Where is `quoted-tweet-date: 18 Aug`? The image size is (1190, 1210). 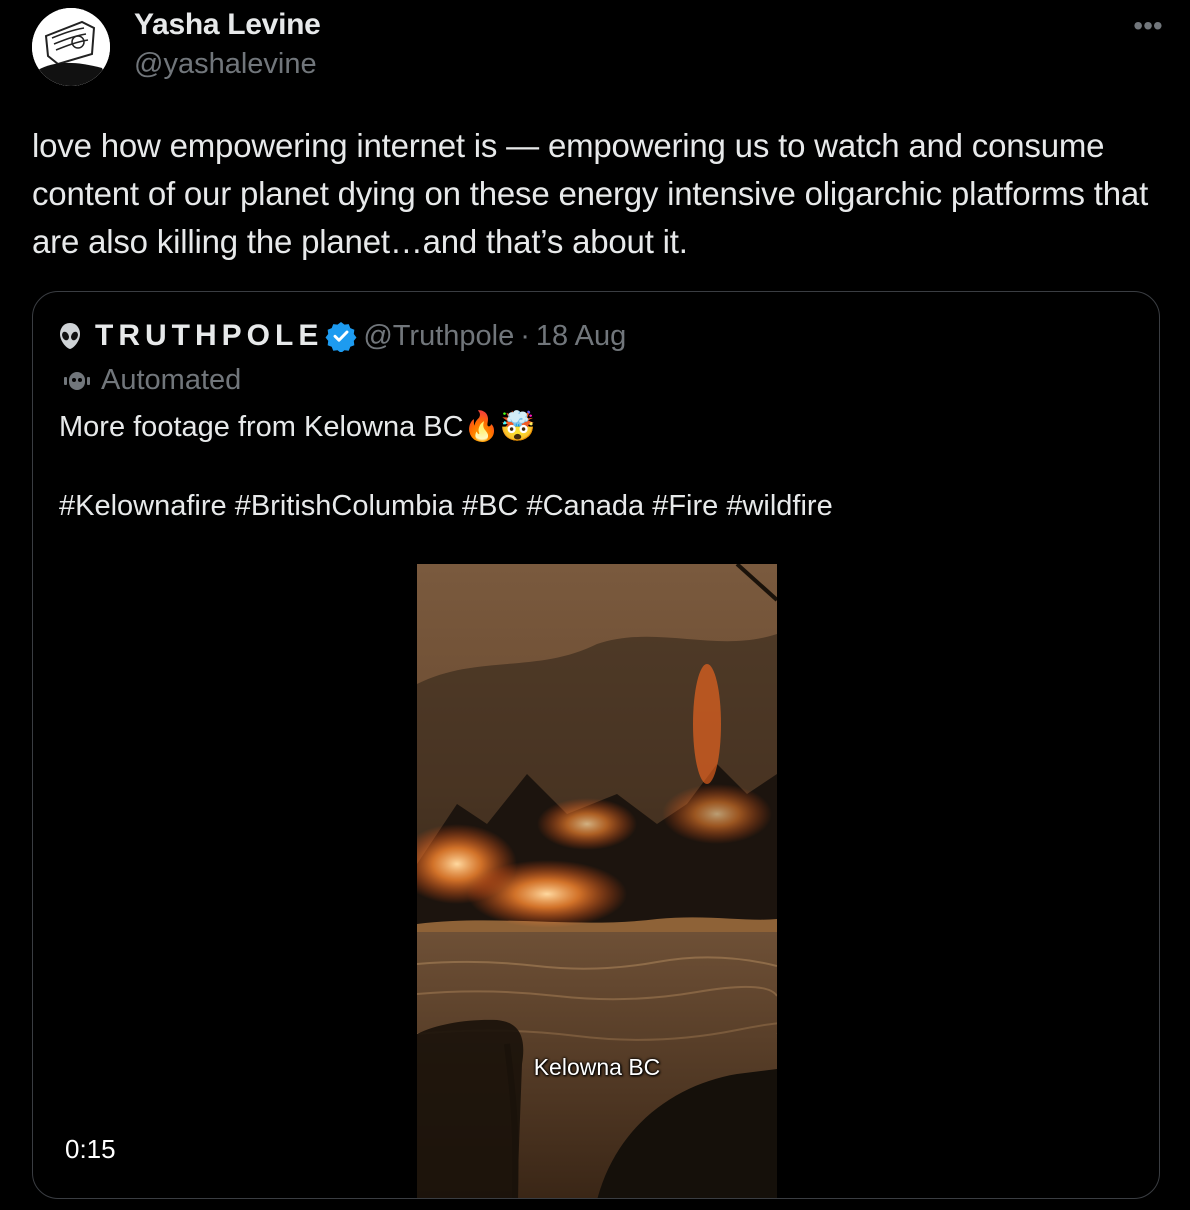 quoted-tweet-date: 18 Aug is located at coordinates (581, 336).